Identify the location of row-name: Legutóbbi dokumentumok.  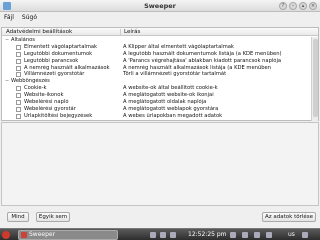
(58, 53).